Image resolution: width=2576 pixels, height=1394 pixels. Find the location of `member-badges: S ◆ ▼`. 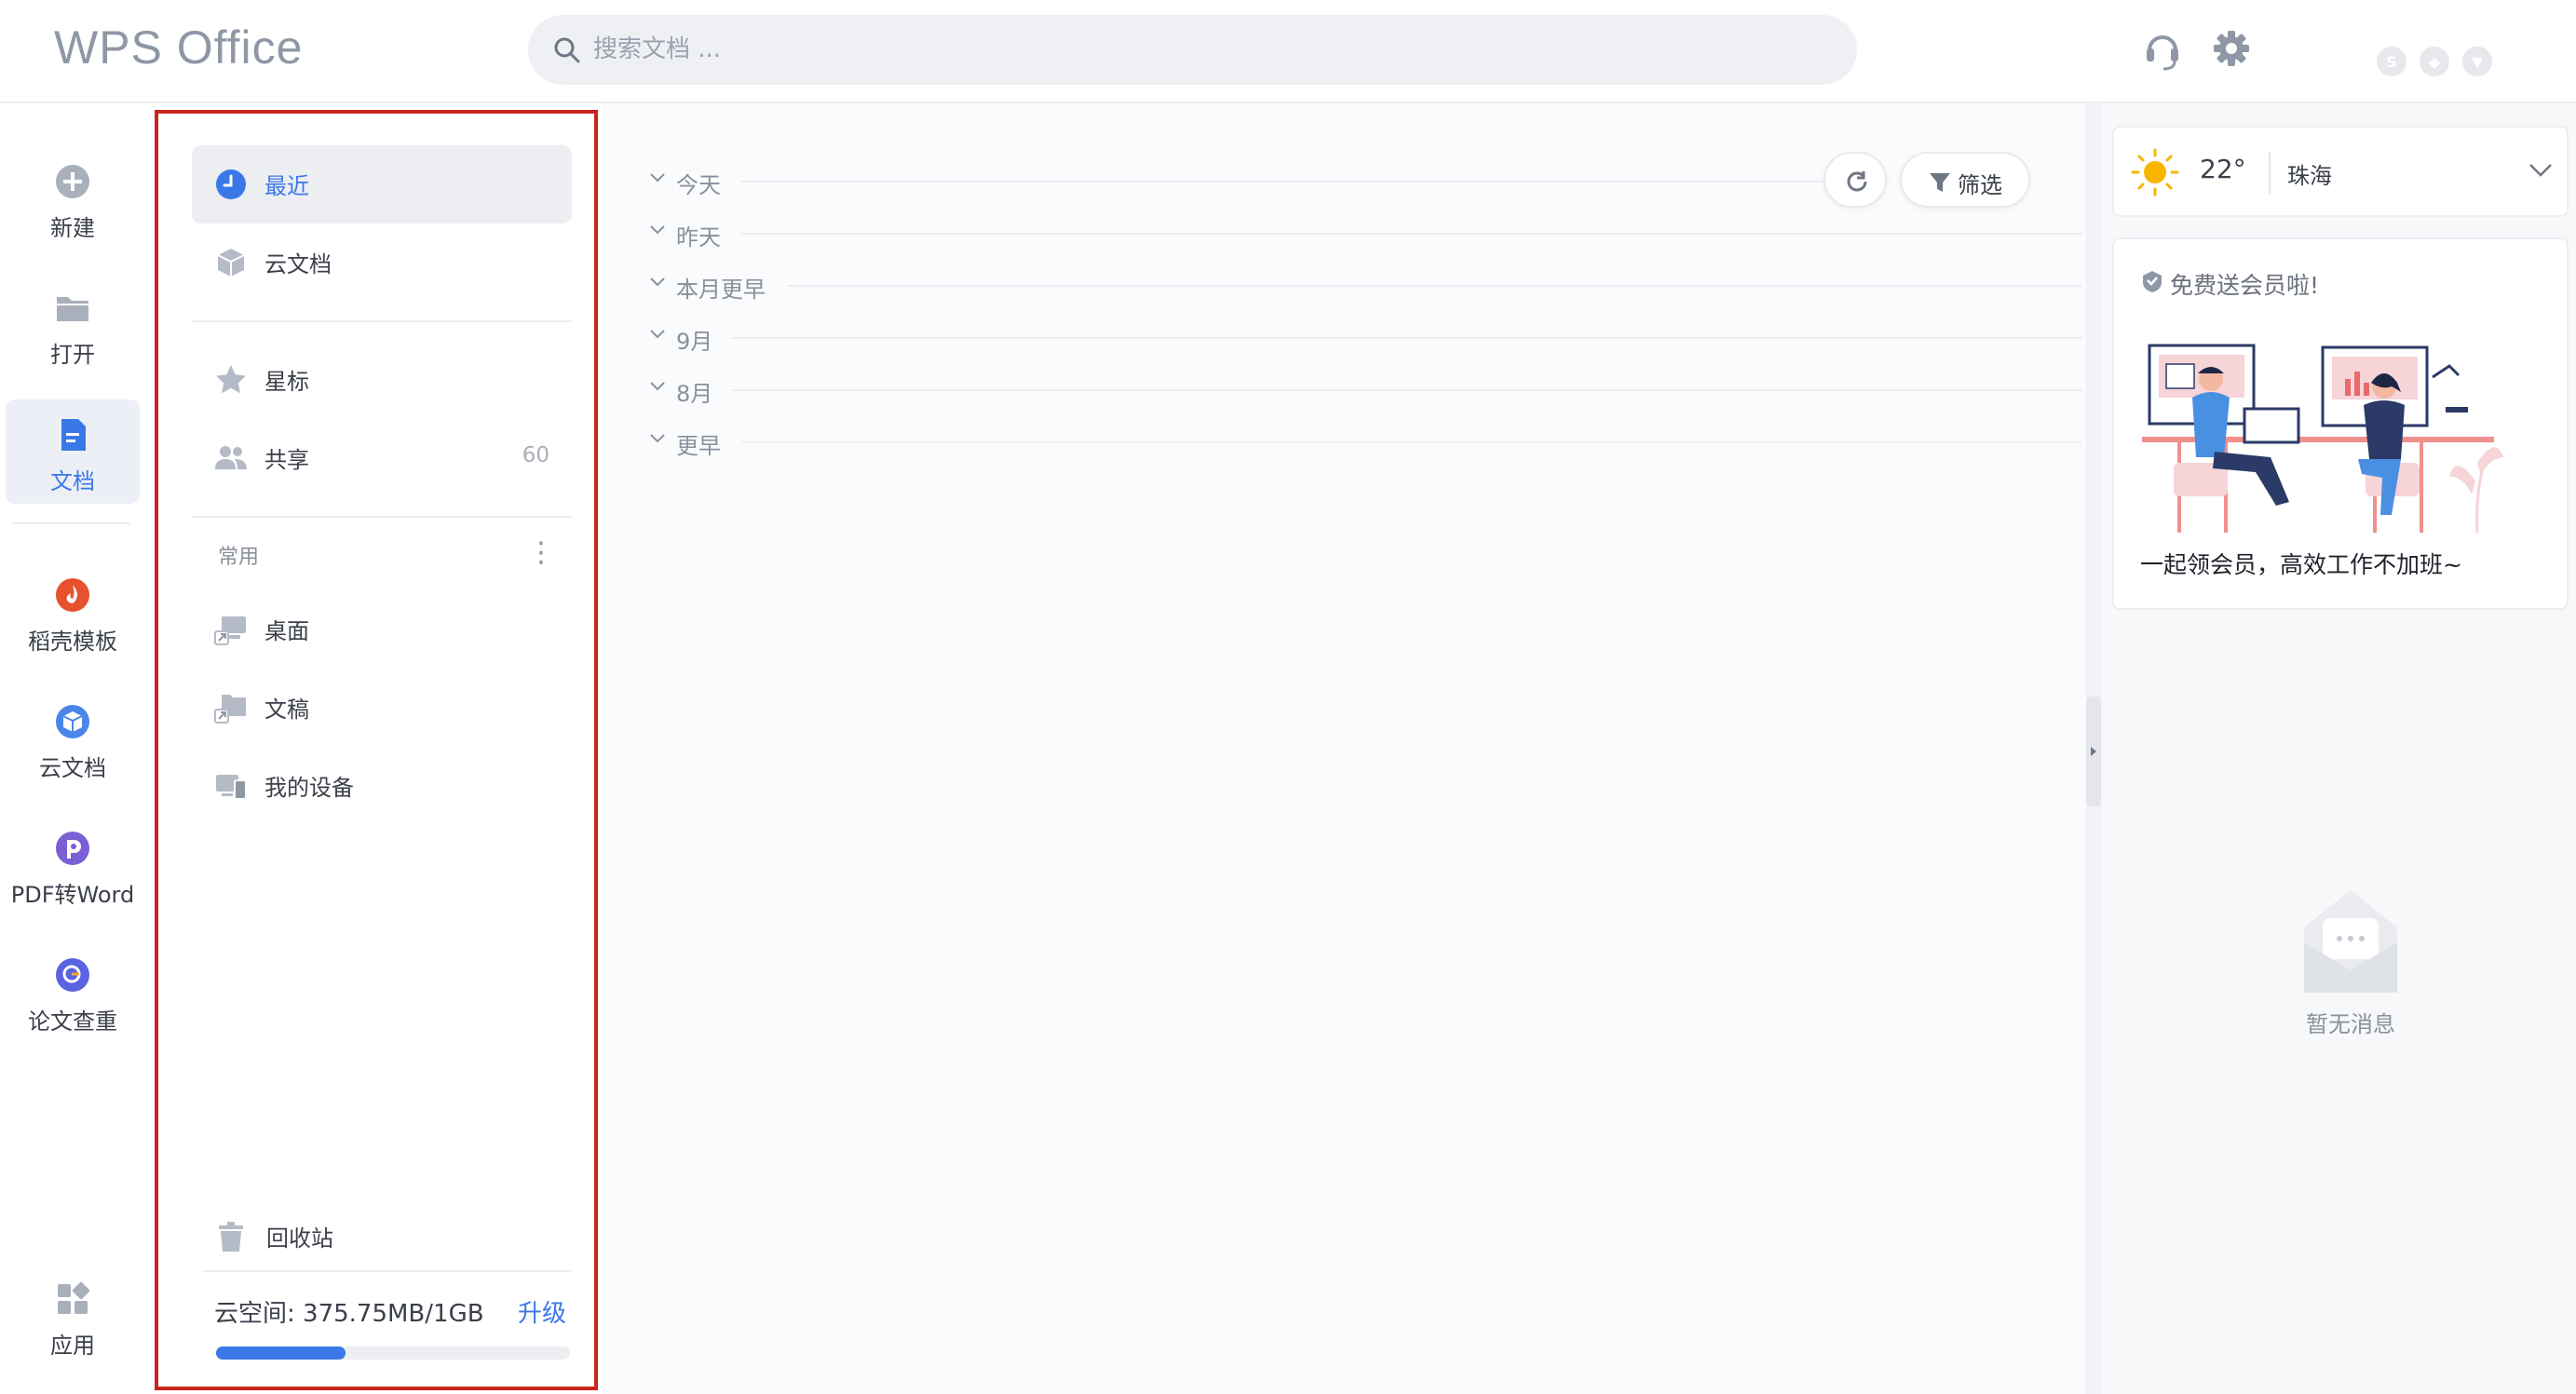

member-badges: S ◆ ▼ is located at coordinates (2434, 61).